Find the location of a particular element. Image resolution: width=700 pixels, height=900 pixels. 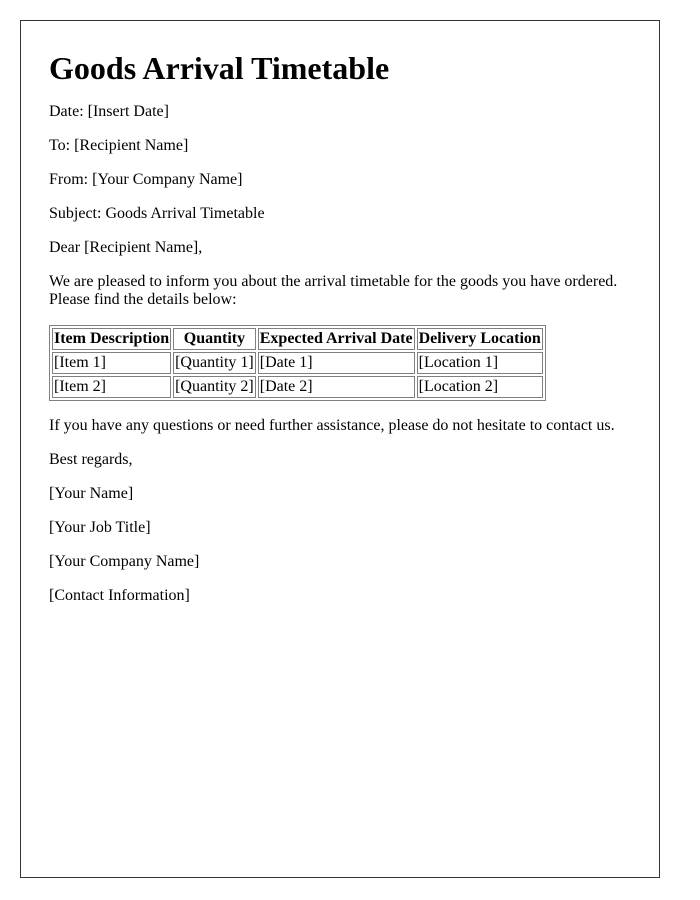

to-line: To: [Recipient Name] is located at coordinates (119, 145).